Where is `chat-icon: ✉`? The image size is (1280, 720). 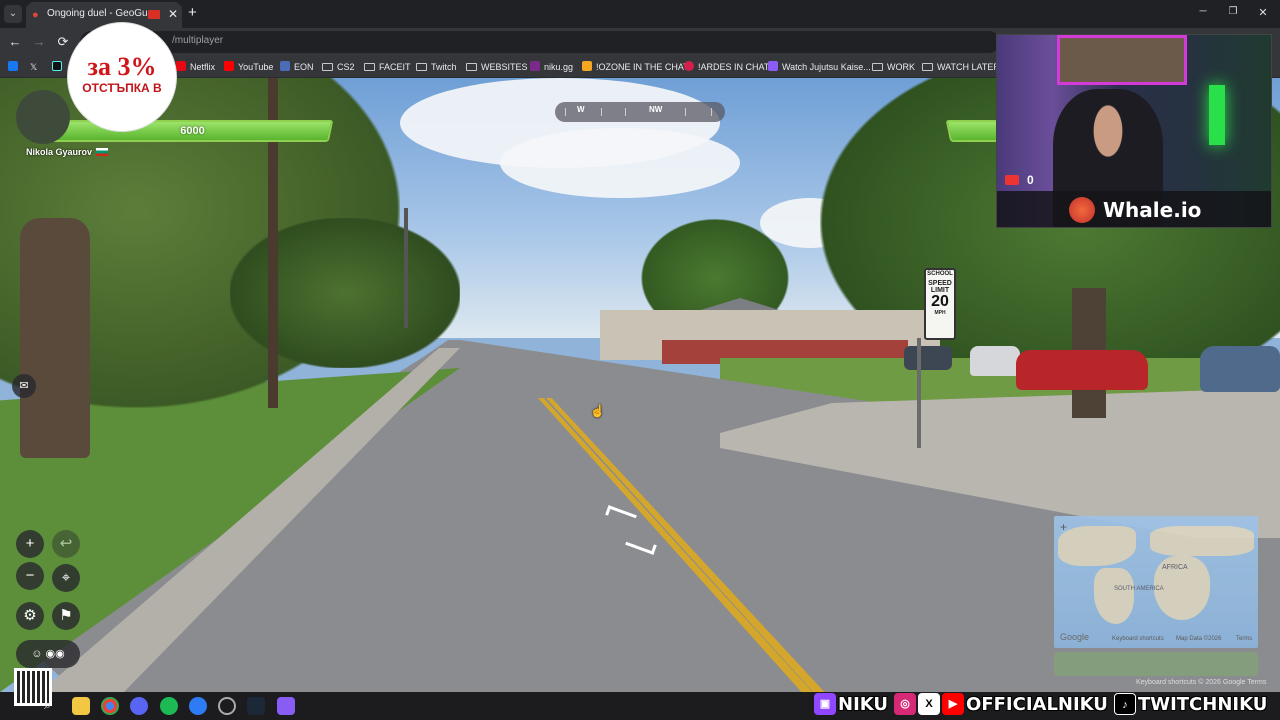 chat-icon: ✉ is located at coordinates (24, 386).